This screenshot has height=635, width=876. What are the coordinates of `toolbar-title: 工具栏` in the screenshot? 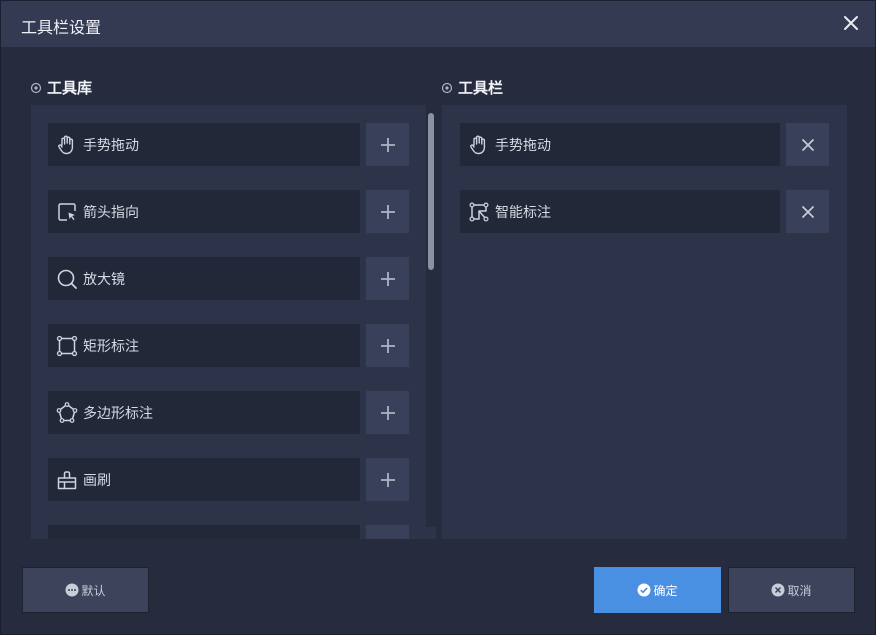 It's located at (481, 88).